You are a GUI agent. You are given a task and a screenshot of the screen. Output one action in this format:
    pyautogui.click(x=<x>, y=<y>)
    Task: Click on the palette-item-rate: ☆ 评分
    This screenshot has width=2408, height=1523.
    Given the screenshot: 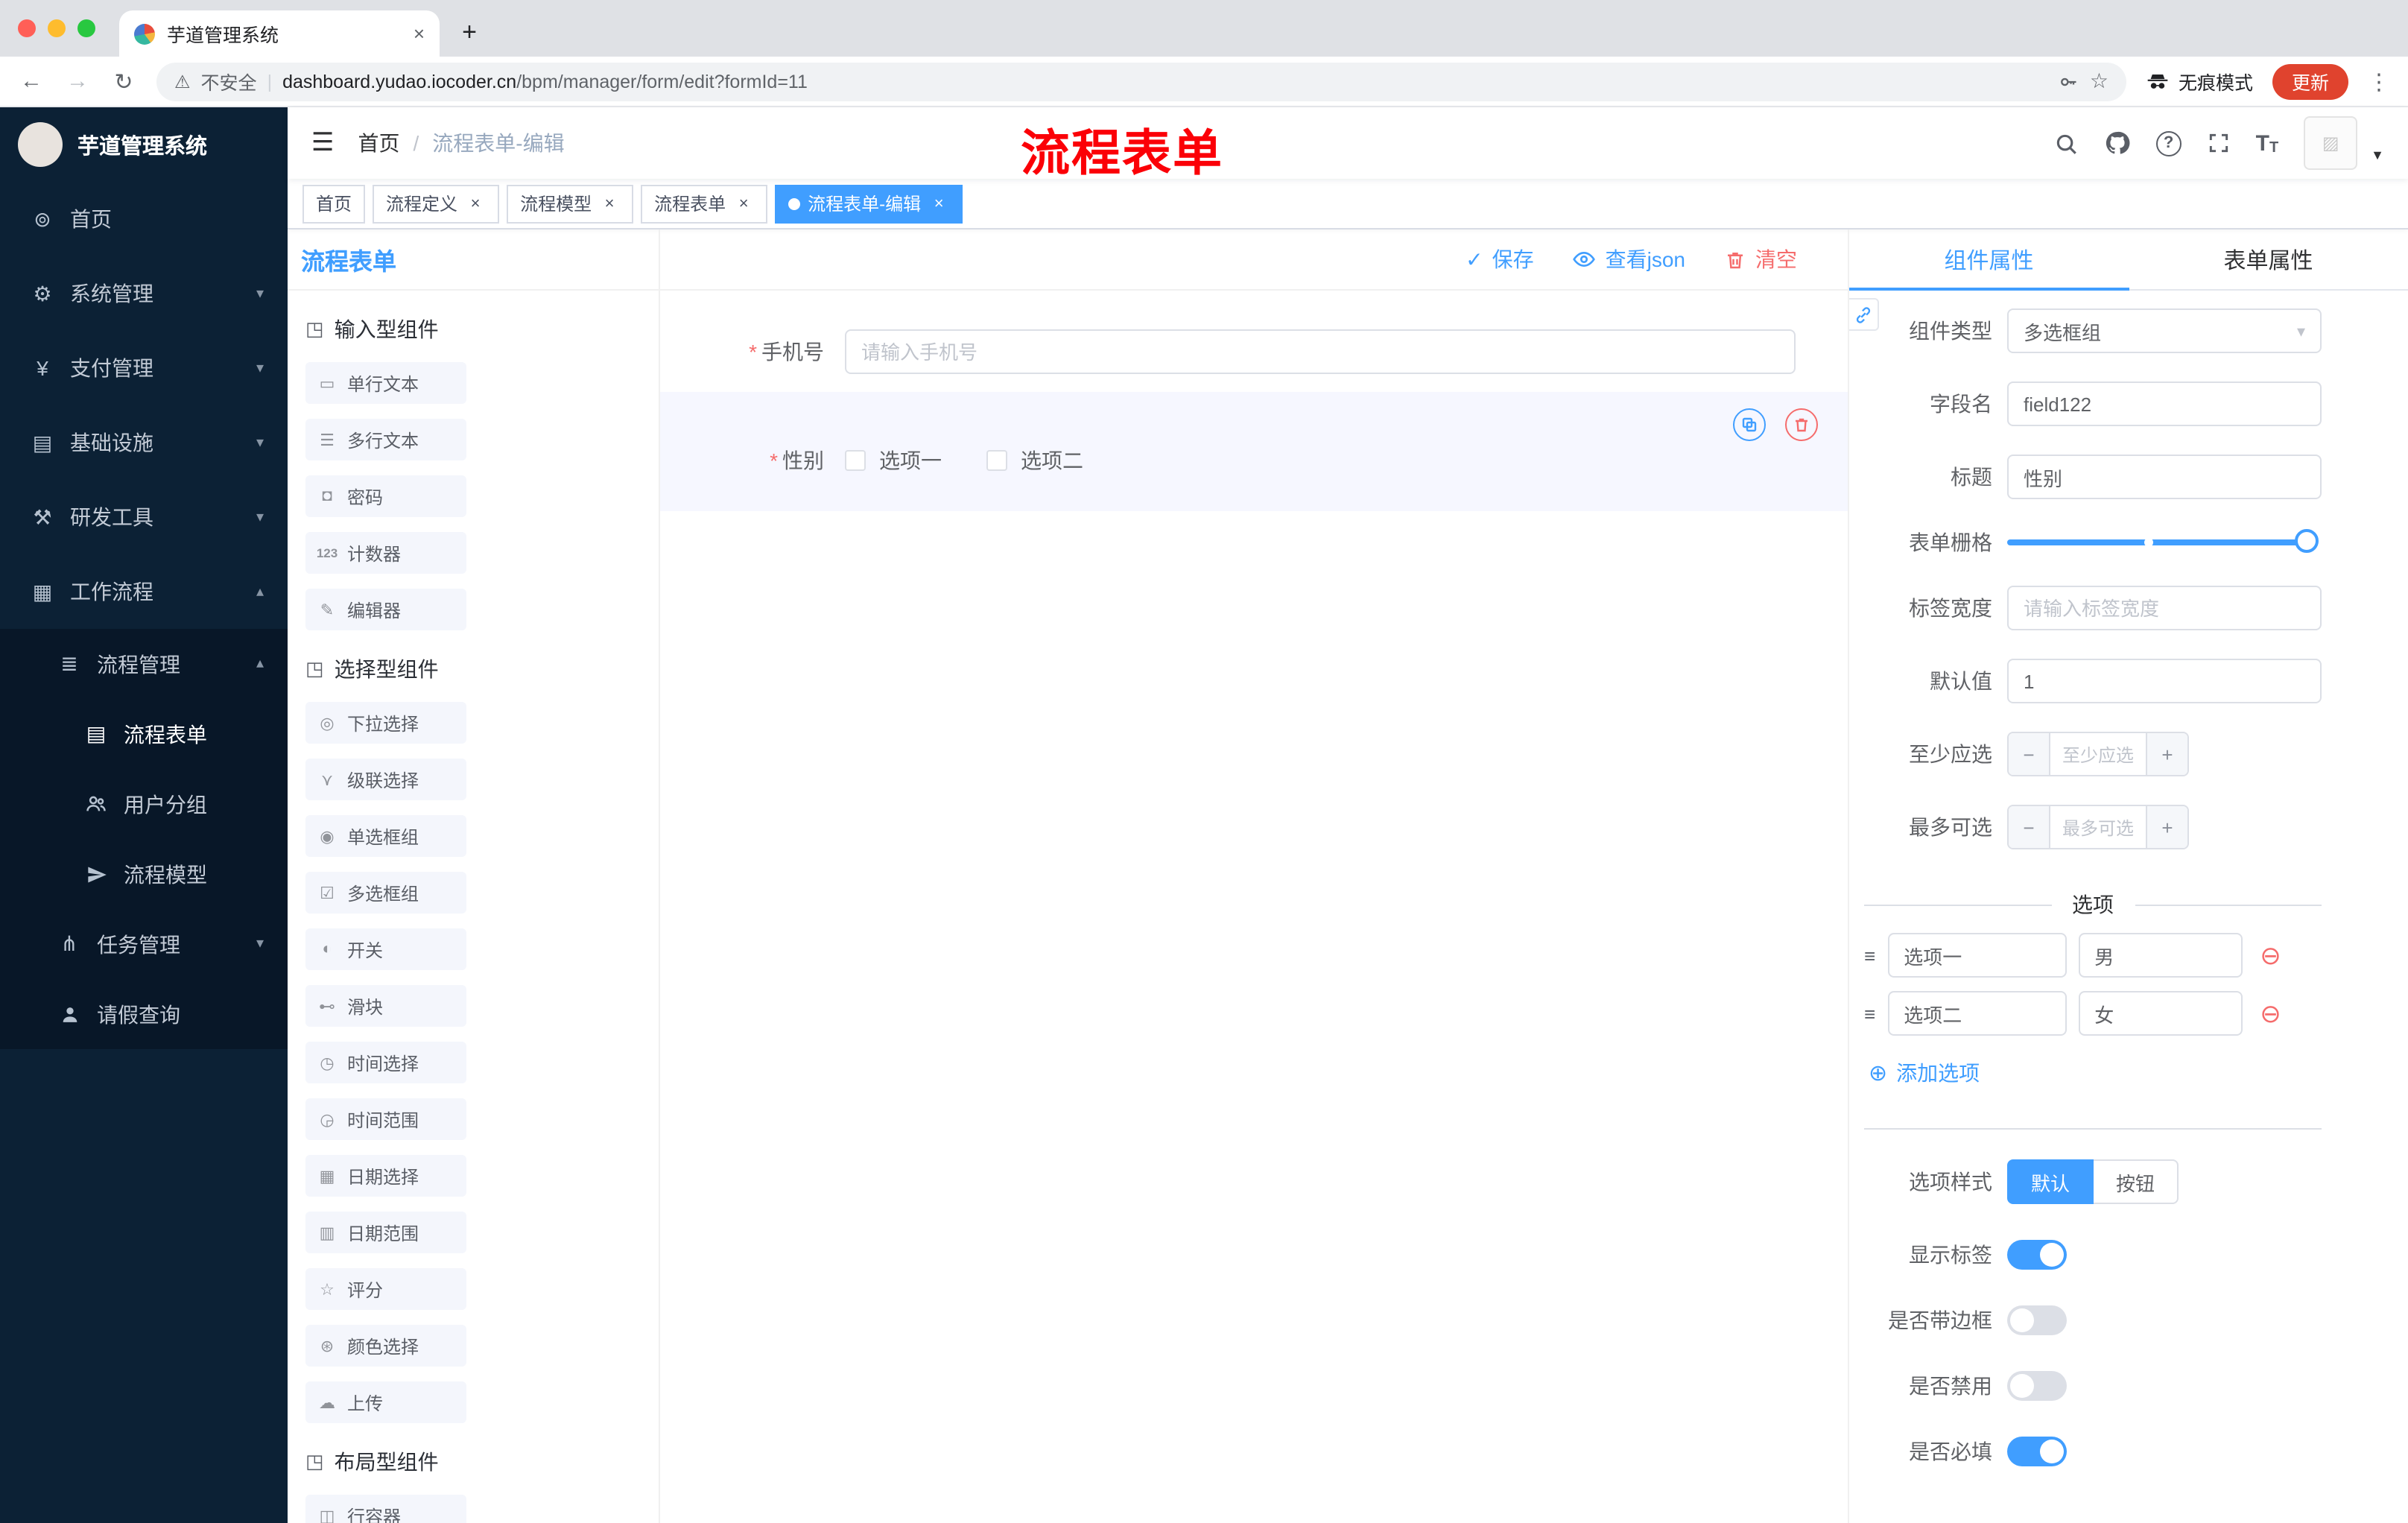 What is the action you would take?
    pyautogui.click(x=385, y=1289)
    